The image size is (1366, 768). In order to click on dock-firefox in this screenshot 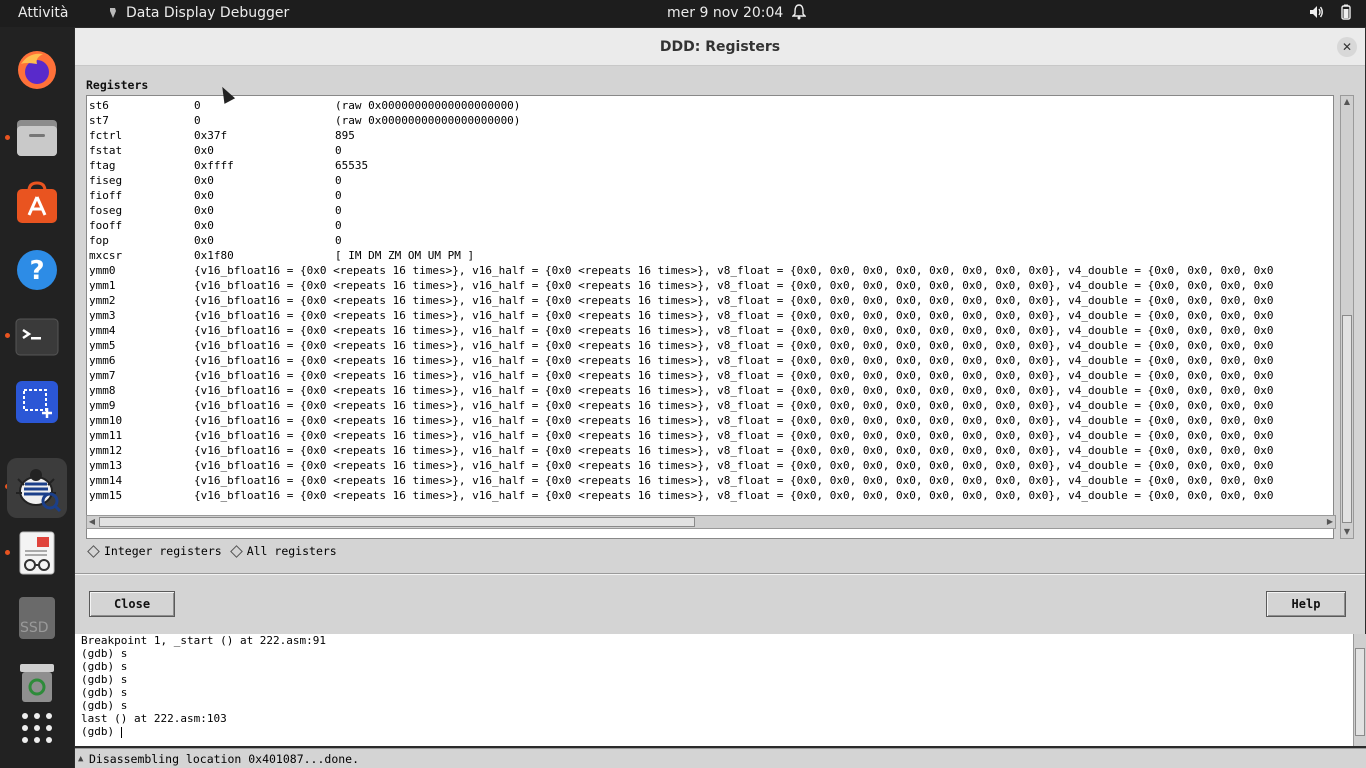, I will do `click(37, 70)`.